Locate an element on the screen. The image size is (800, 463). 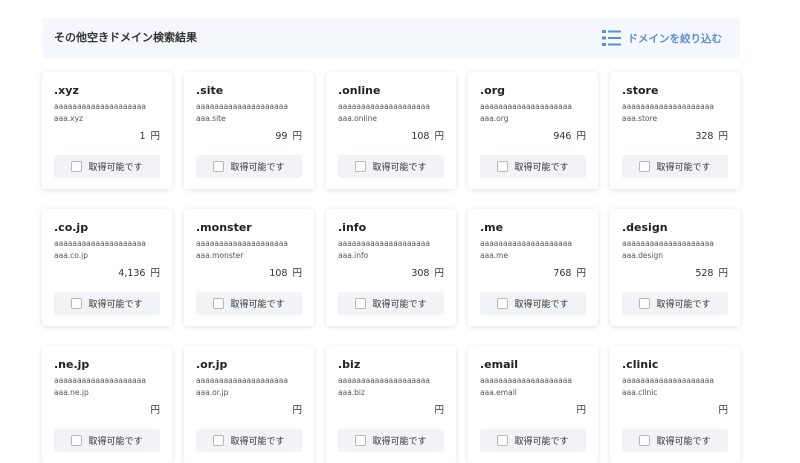
price-value: 768 is located at coordinates (562, 273).